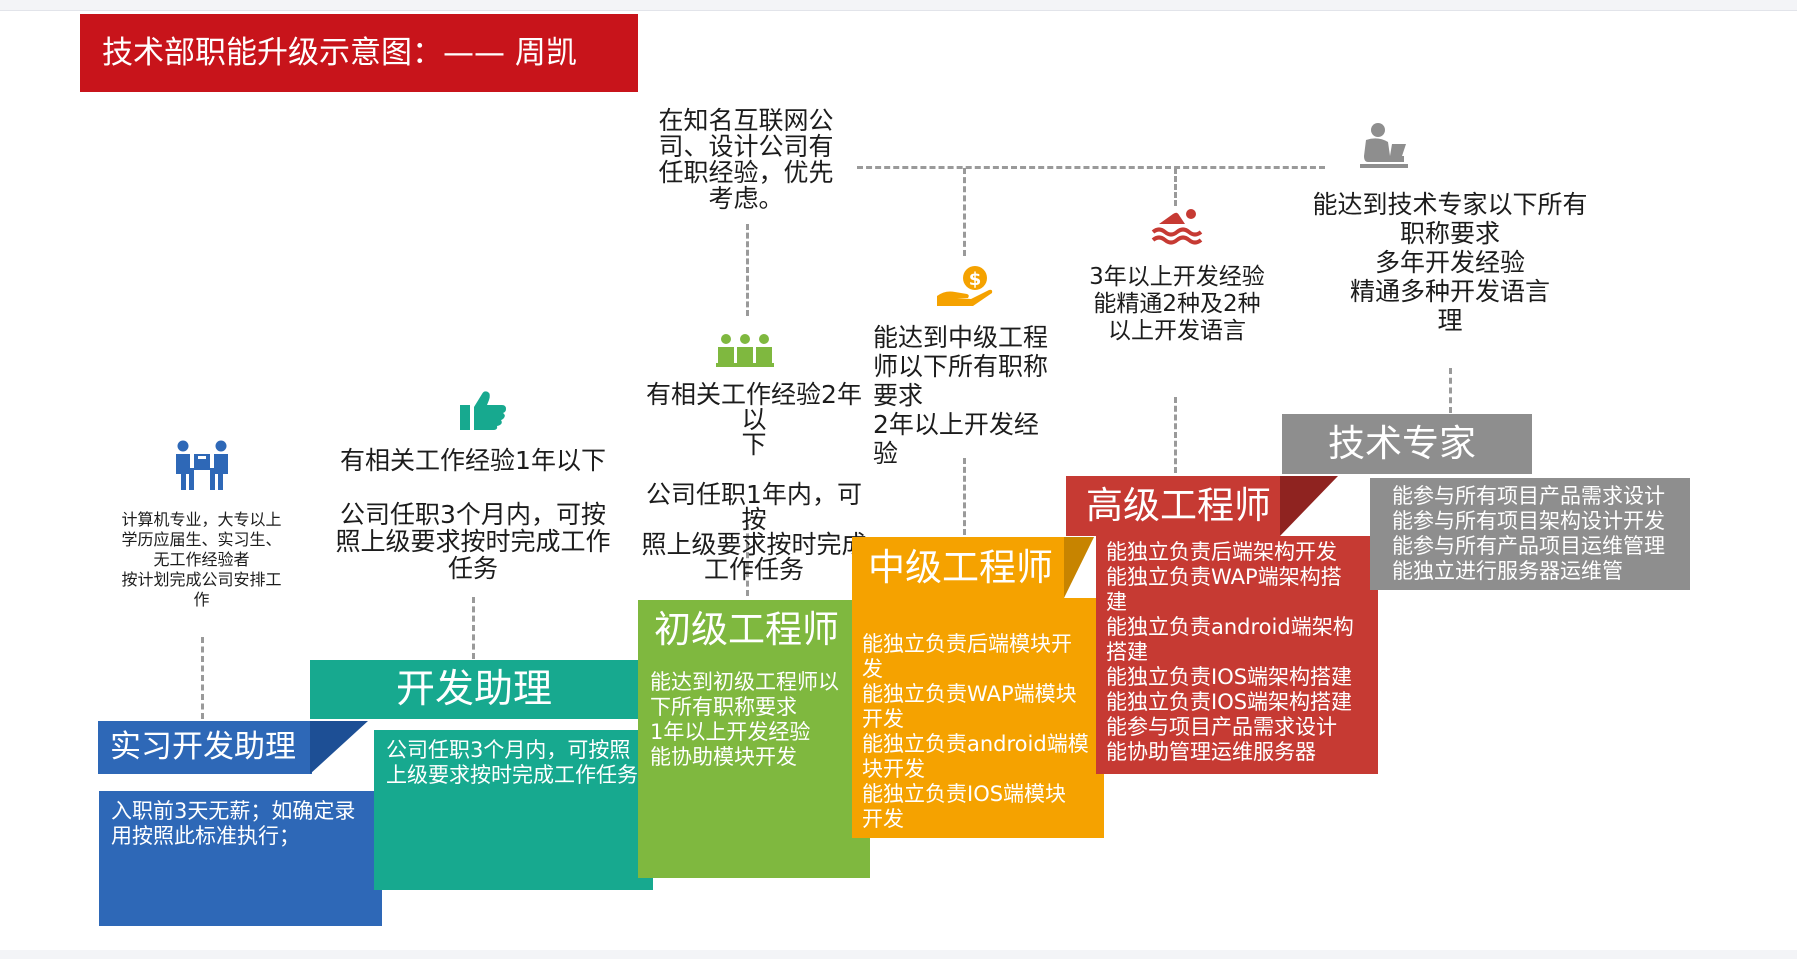  I want to click on connector-senior-top, so click(1175, 187).